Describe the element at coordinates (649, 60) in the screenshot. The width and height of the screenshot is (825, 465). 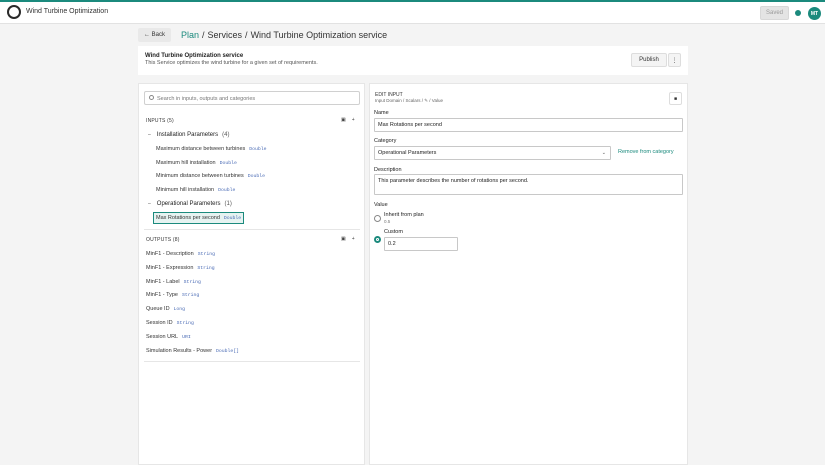
I see `publish-button: Publish` at that location.